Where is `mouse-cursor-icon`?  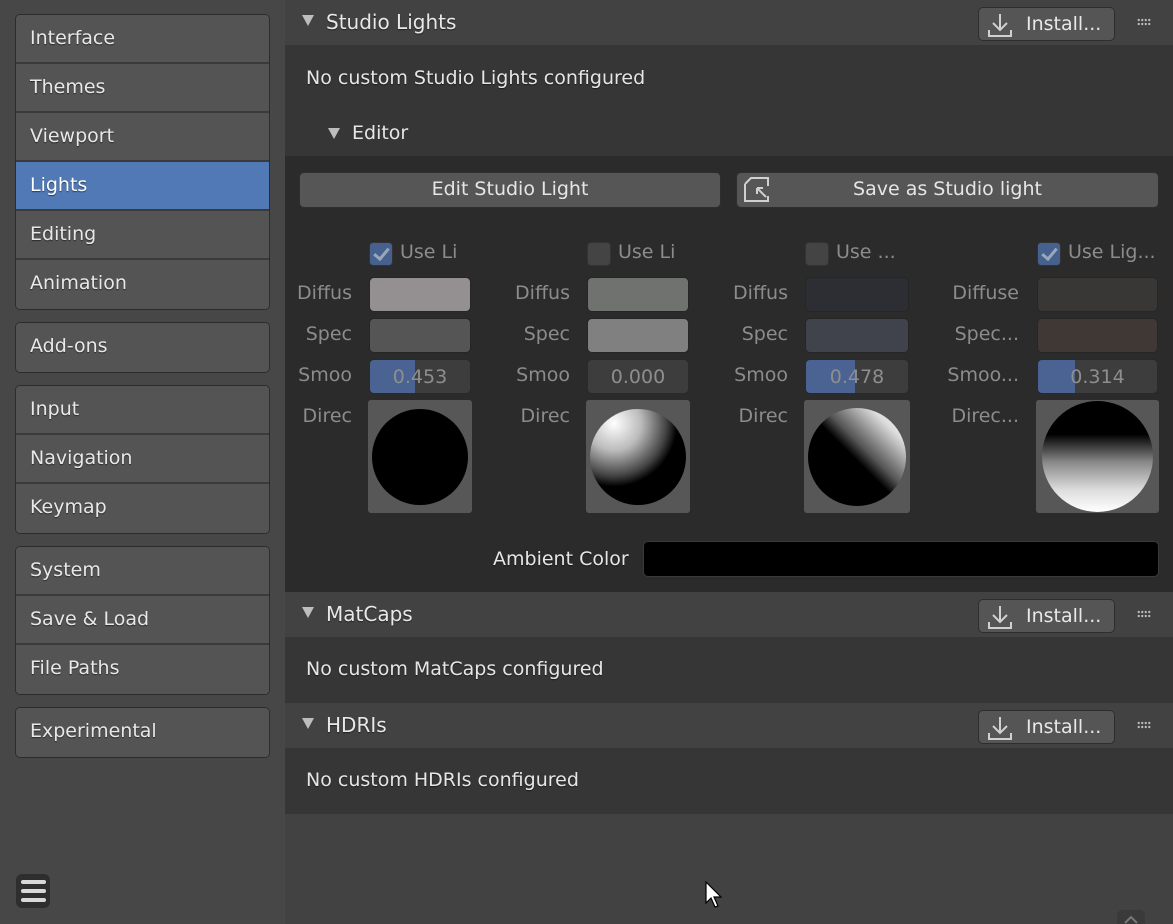
mouse-cursor-icon is located at coordinates (714, 894).